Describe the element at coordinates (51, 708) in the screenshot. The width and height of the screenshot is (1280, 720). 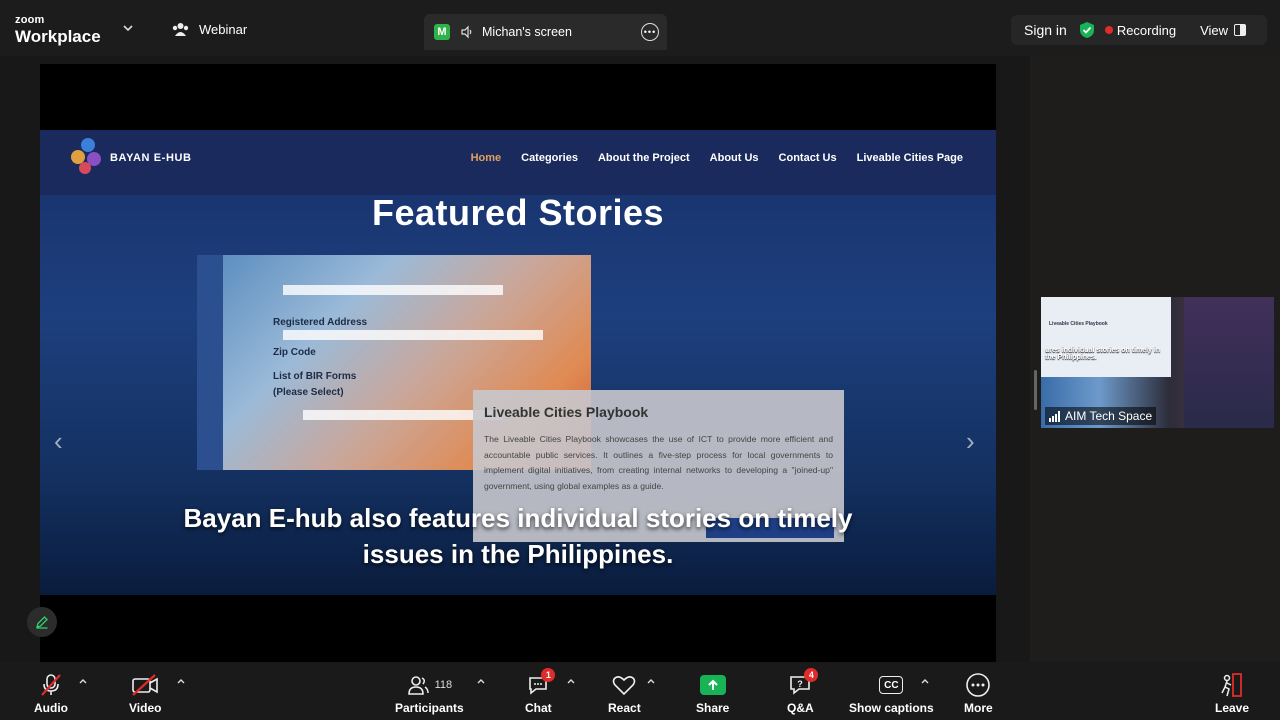
I see `audio-label: Audio` at that location.